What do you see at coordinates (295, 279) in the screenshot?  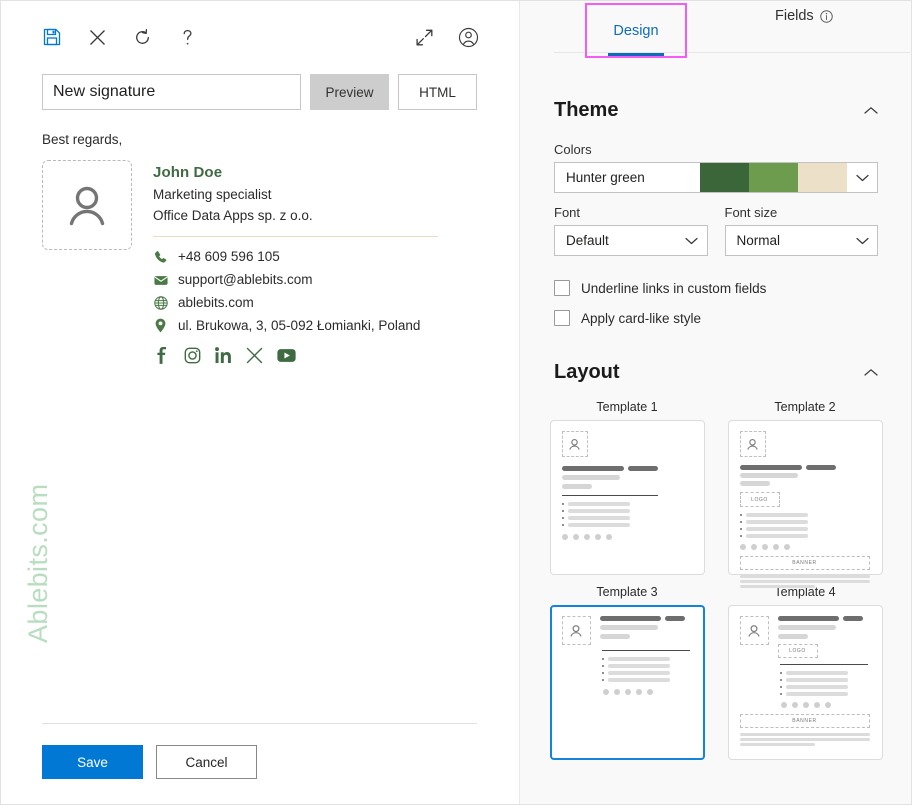 I see `contact-row-email: support@ablebits.com` at bounding box center [295, 279].